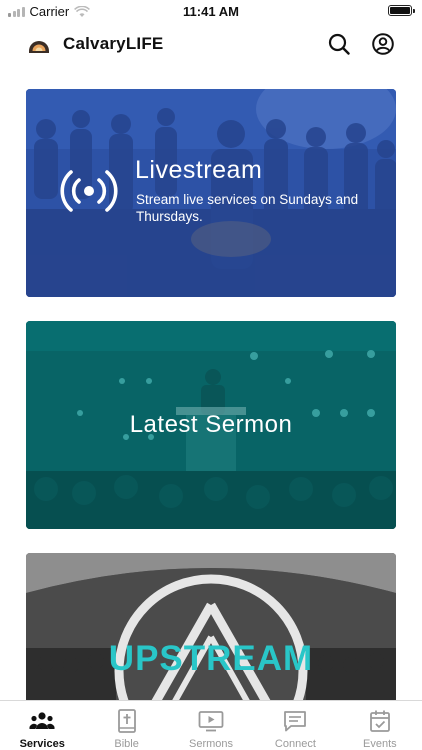 The width and height of the screenshot is (422, 750). Describe the element at coordinates (380, 744) in the screenshot. I see `tab-label-events: Events` at that location.